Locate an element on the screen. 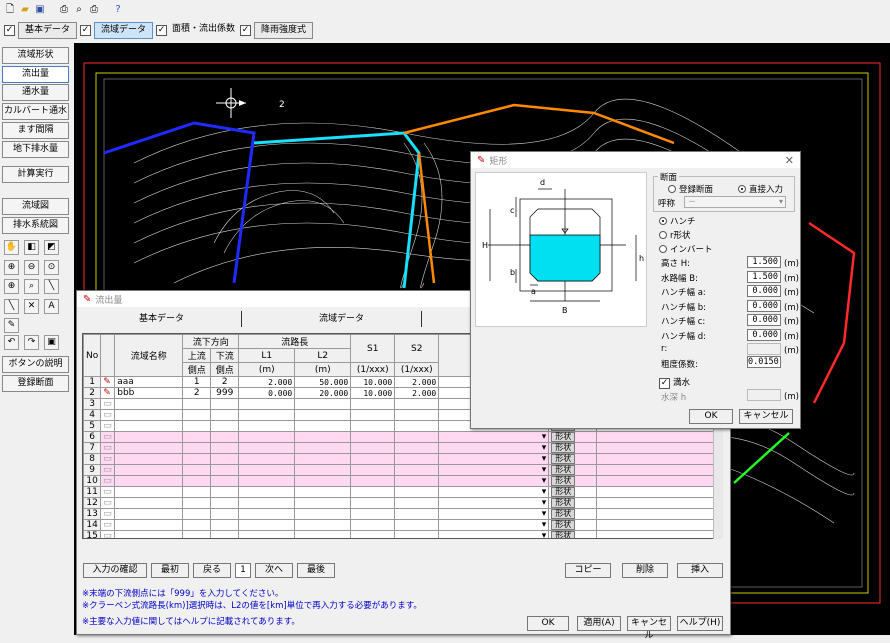  table-row: 11 ▭ ▾ 形状 is located at coordinates (402, 492).